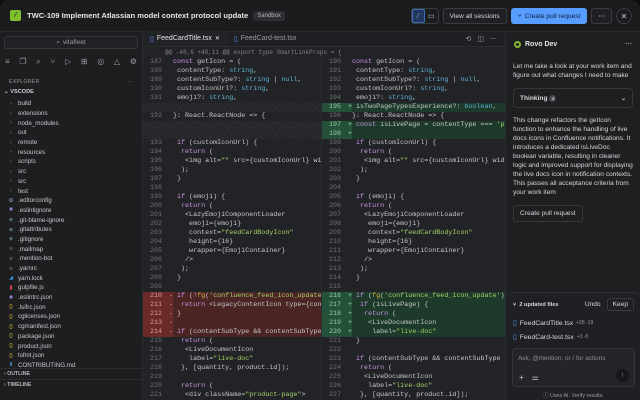 The image size is (640, 400). What do you see at coordinates (480, 39) in the screenshot?
I see `split-editor-icon: ◫` at bounding box center [480, 39].